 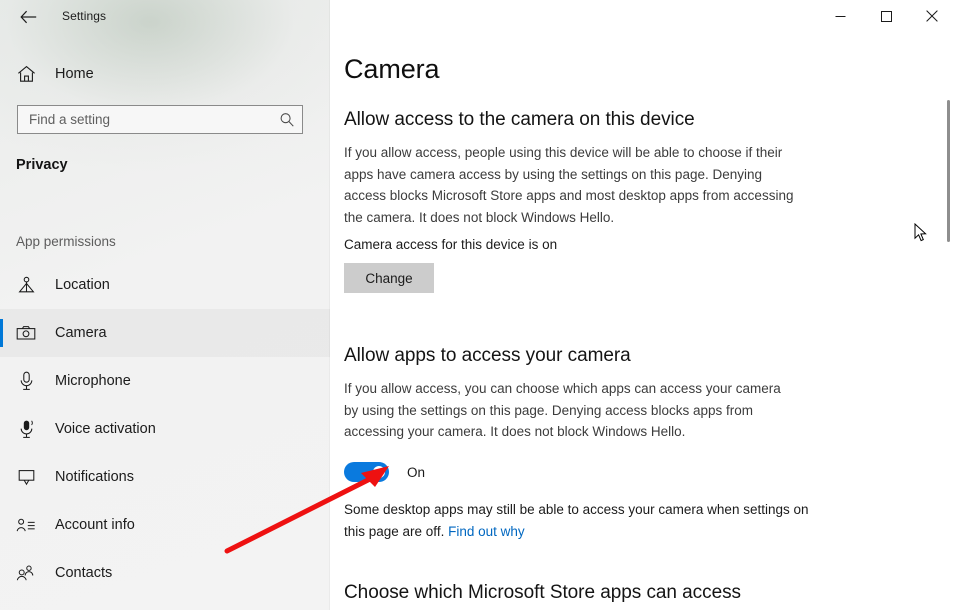 What do you see at coordinates (84, 16) in the screenshot?
I see `window-title: Settings` at bounding box center [84, 16].